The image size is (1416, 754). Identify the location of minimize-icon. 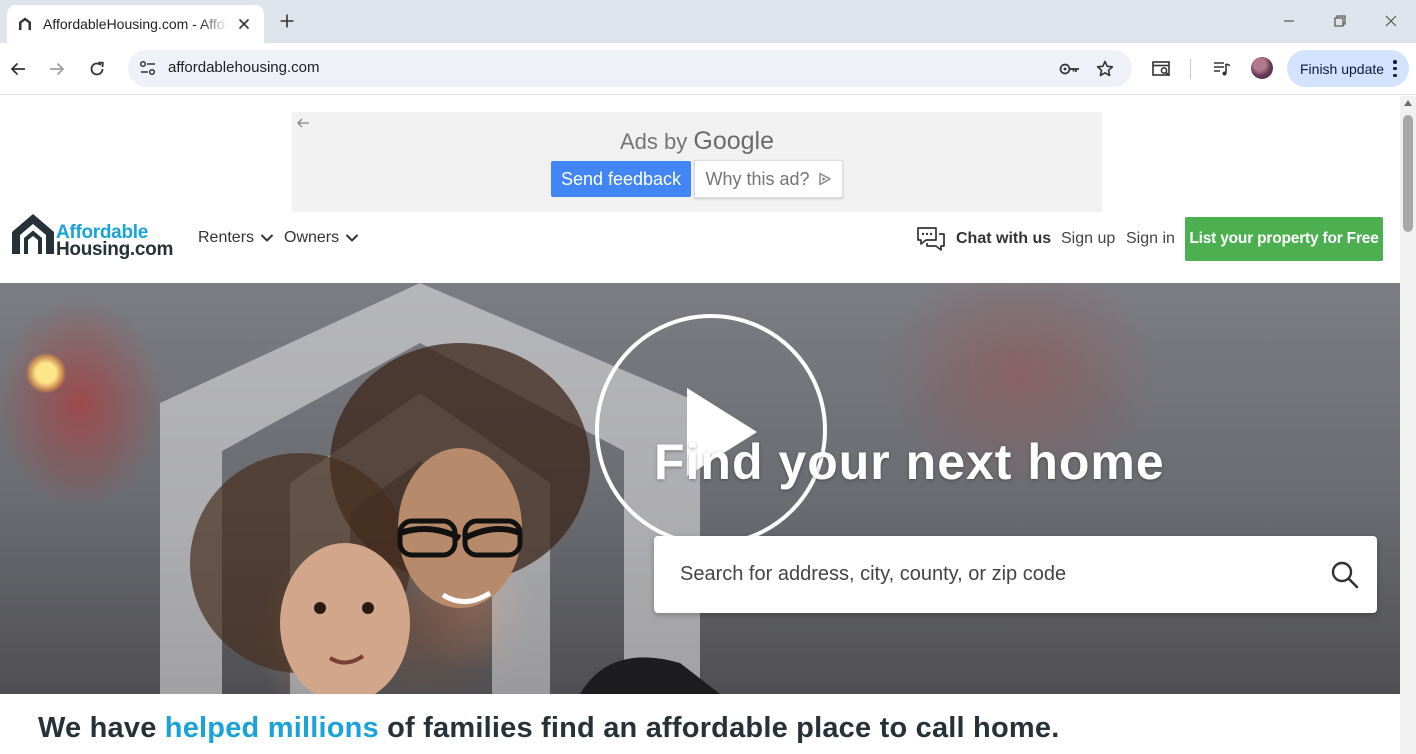
(1289, 21).